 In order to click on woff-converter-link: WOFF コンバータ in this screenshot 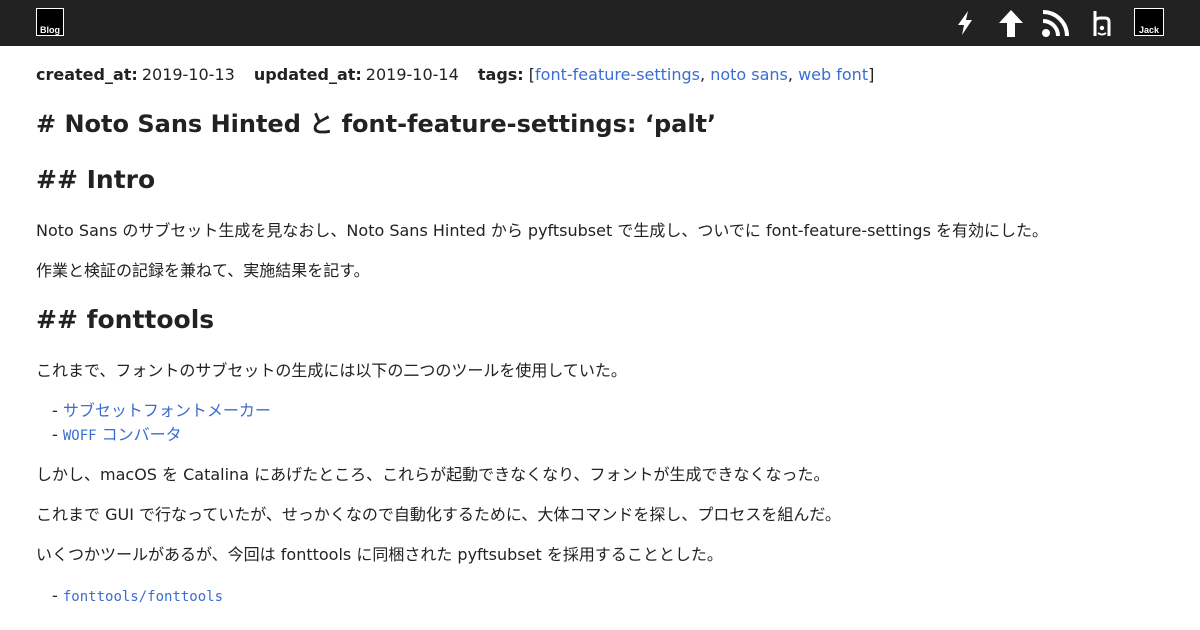, I will do `click(122, 434)`.